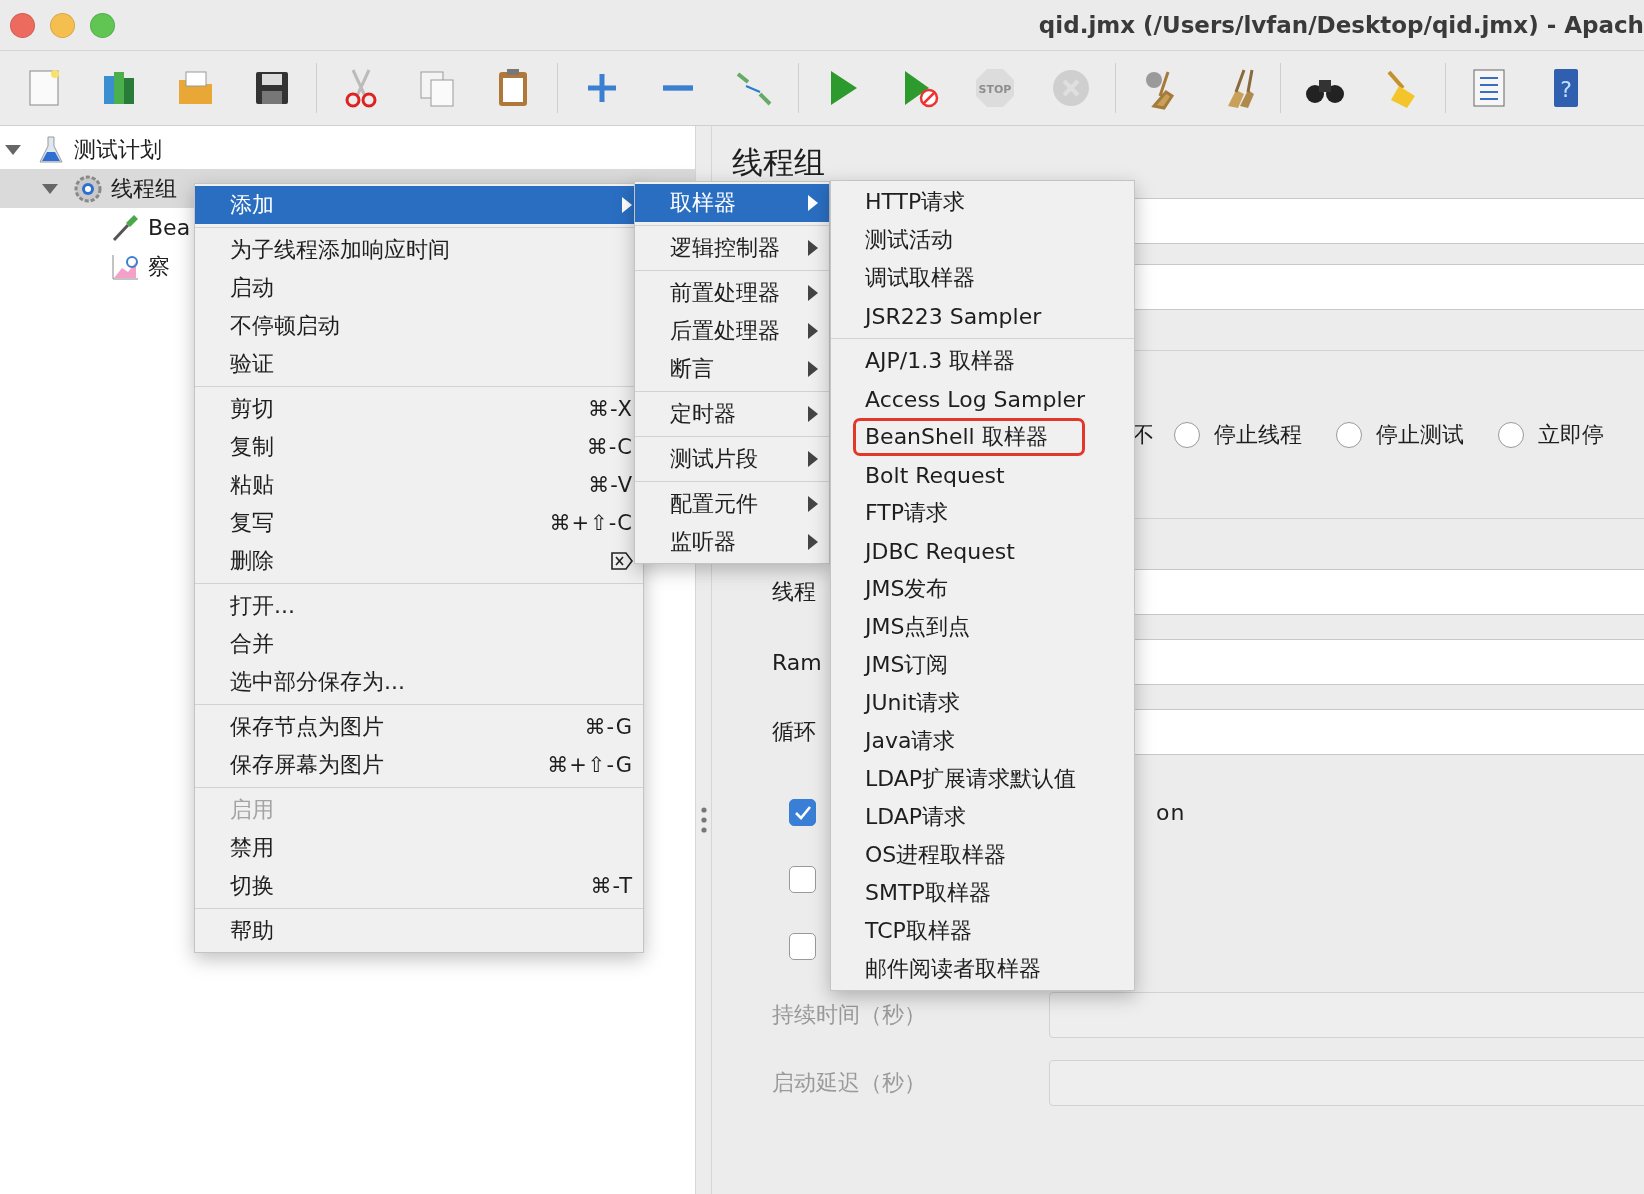  I want to click on stop-sign-icon: STOP, so click(995, 88).